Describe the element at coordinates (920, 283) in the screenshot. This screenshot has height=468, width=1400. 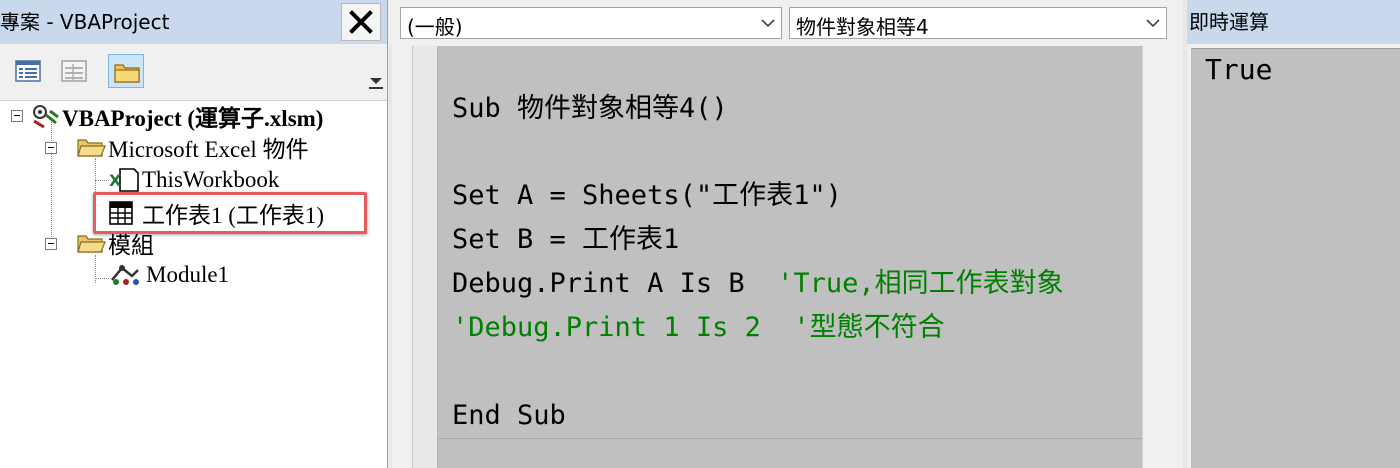
I see `code-comment: 'True,相同工作表對象` at that location.